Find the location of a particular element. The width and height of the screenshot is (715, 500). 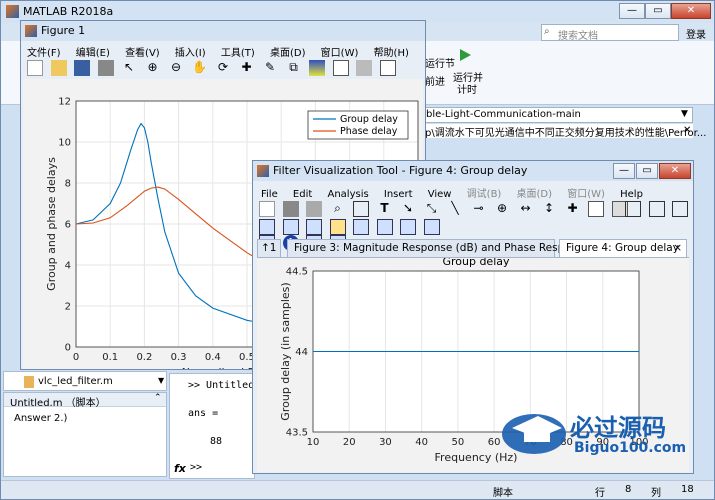

legend-icon is located at coordinates (340, 68).